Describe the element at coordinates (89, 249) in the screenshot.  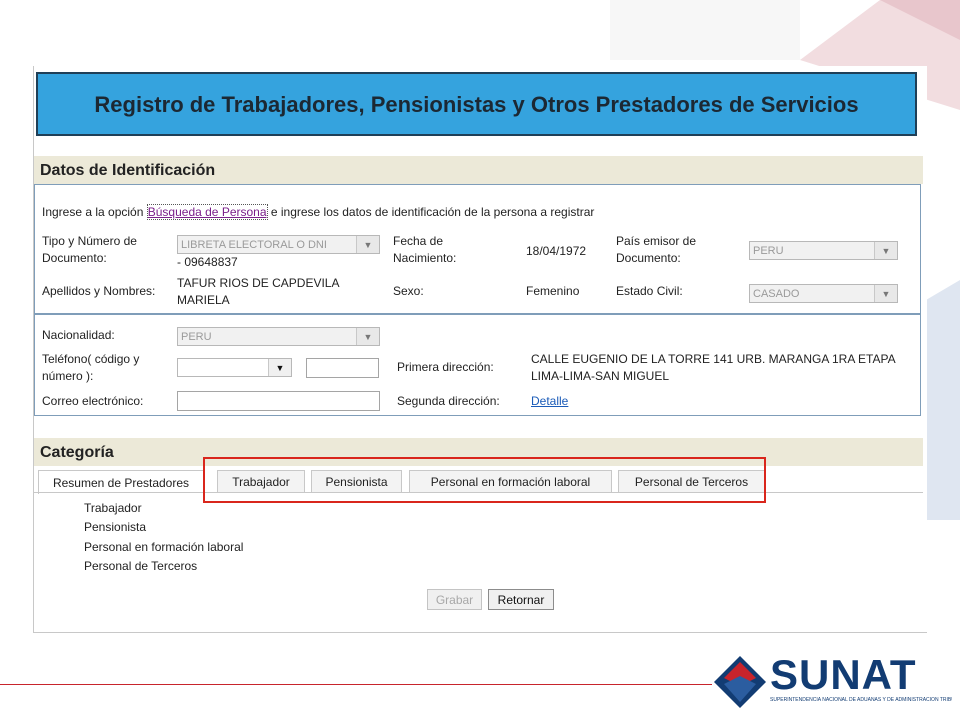
I see `tipo-doc-label: Tipo y Número de Documento:` at that location.